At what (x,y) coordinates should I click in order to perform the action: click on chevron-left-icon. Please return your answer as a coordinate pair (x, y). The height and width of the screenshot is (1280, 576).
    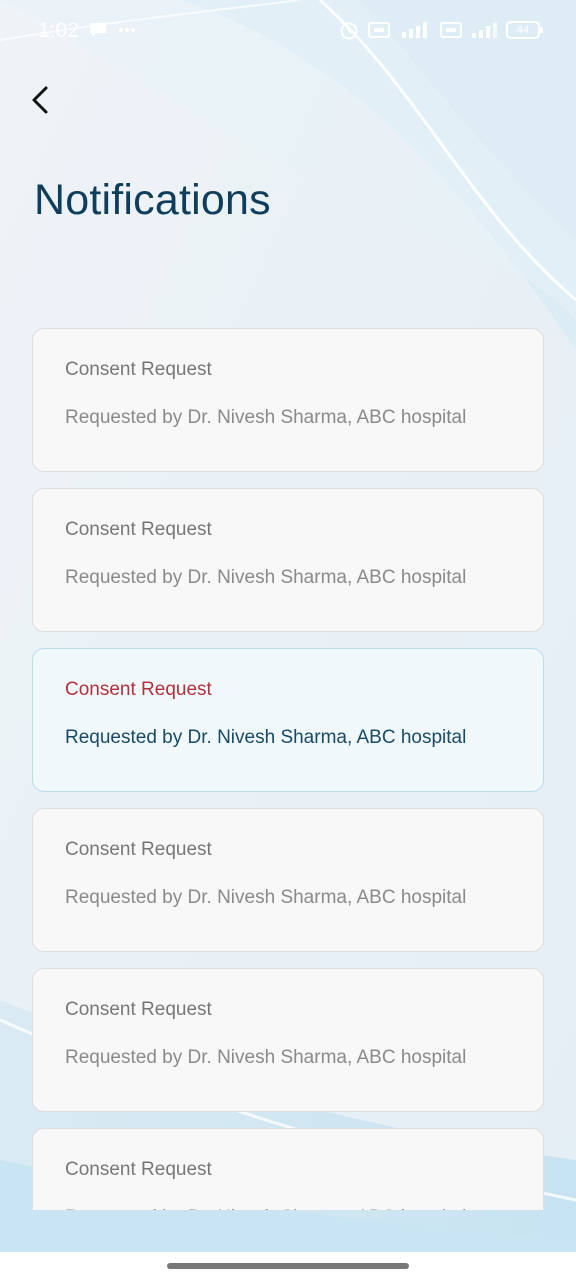
    Looking at the image, I should click on (40, 100).